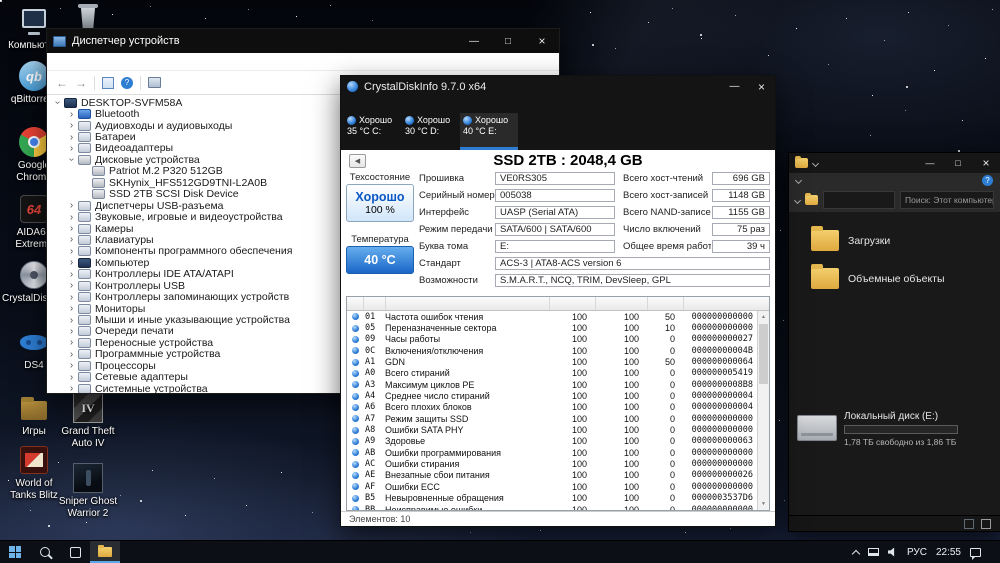 This screenshot has width=1000, height=563. What do you see at coordinates (552, 441) in the screenshot?
I see `smart-row: A9 Здоровье 100 100 0 000000000063` at bounding box center [552, 441].